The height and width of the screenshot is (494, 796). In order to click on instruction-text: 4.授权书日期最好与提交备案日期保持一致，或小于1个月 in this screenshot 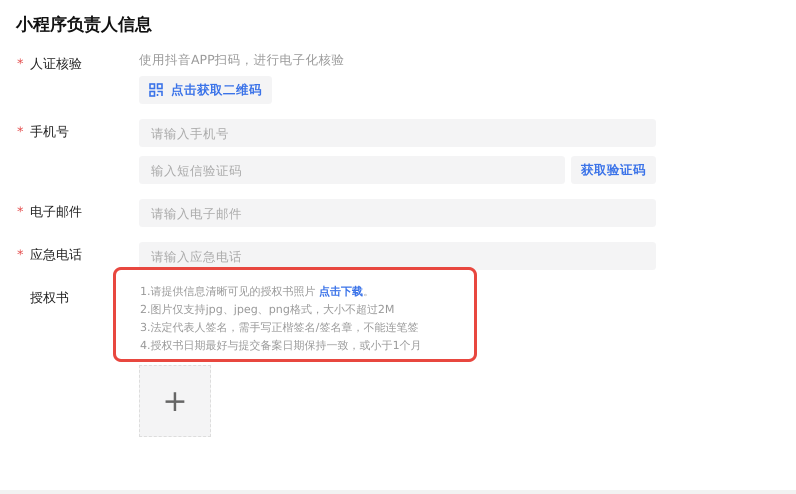, I will do `click(281, 346)`.